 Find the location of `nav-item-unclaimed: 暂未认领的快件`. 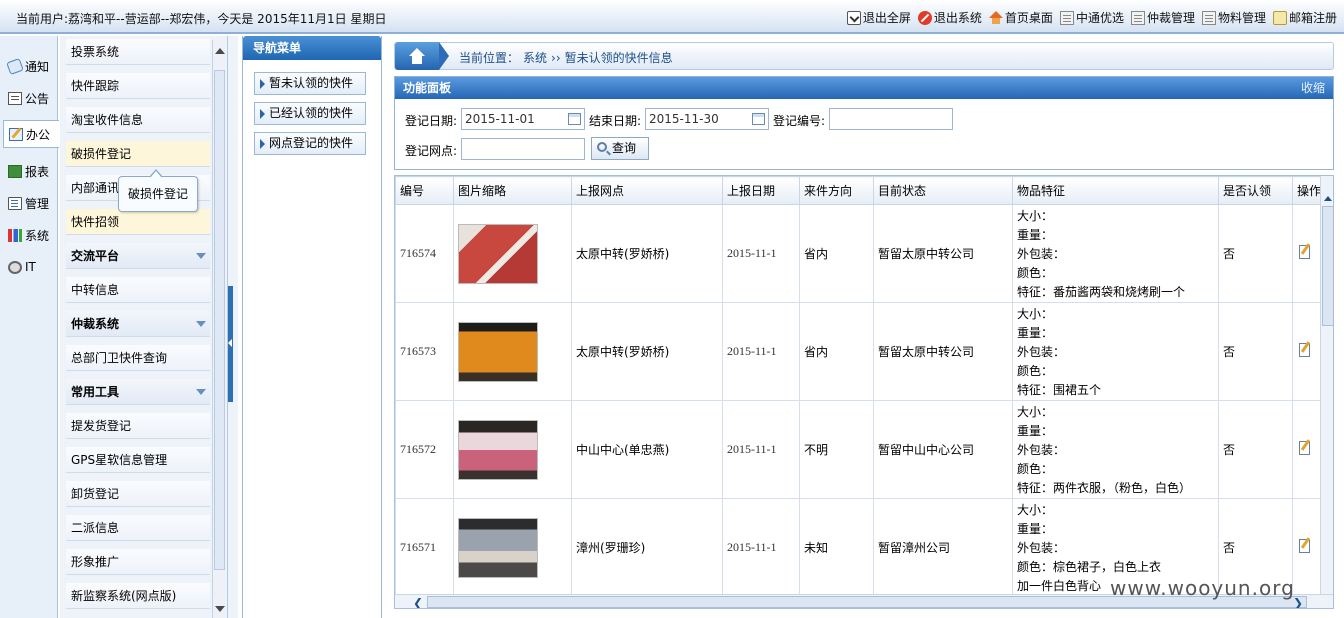

nav-item-unclaimed: 暂未认领的快件 is located at coordinates (310, 83).